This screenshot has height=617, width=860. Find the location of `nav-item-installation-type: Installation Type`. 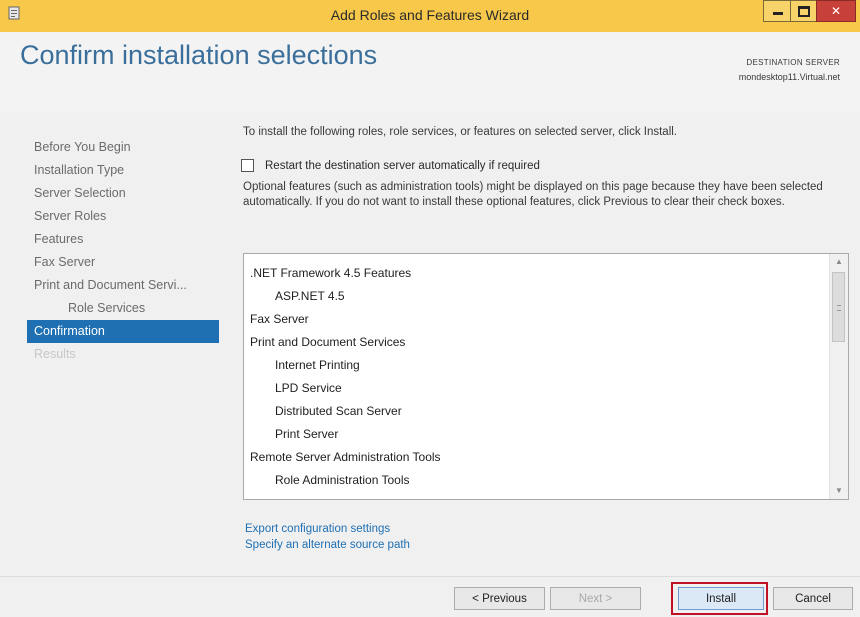

nav-item-installation-type: Installation Type is located at coordinates (123, 170).